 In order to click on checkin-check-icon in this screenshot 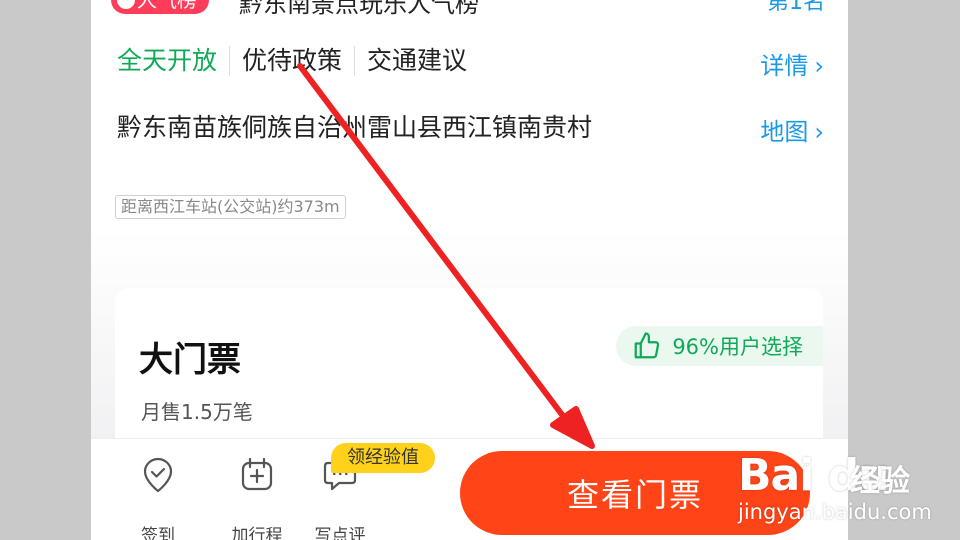, I will do `click(158, 475)`.